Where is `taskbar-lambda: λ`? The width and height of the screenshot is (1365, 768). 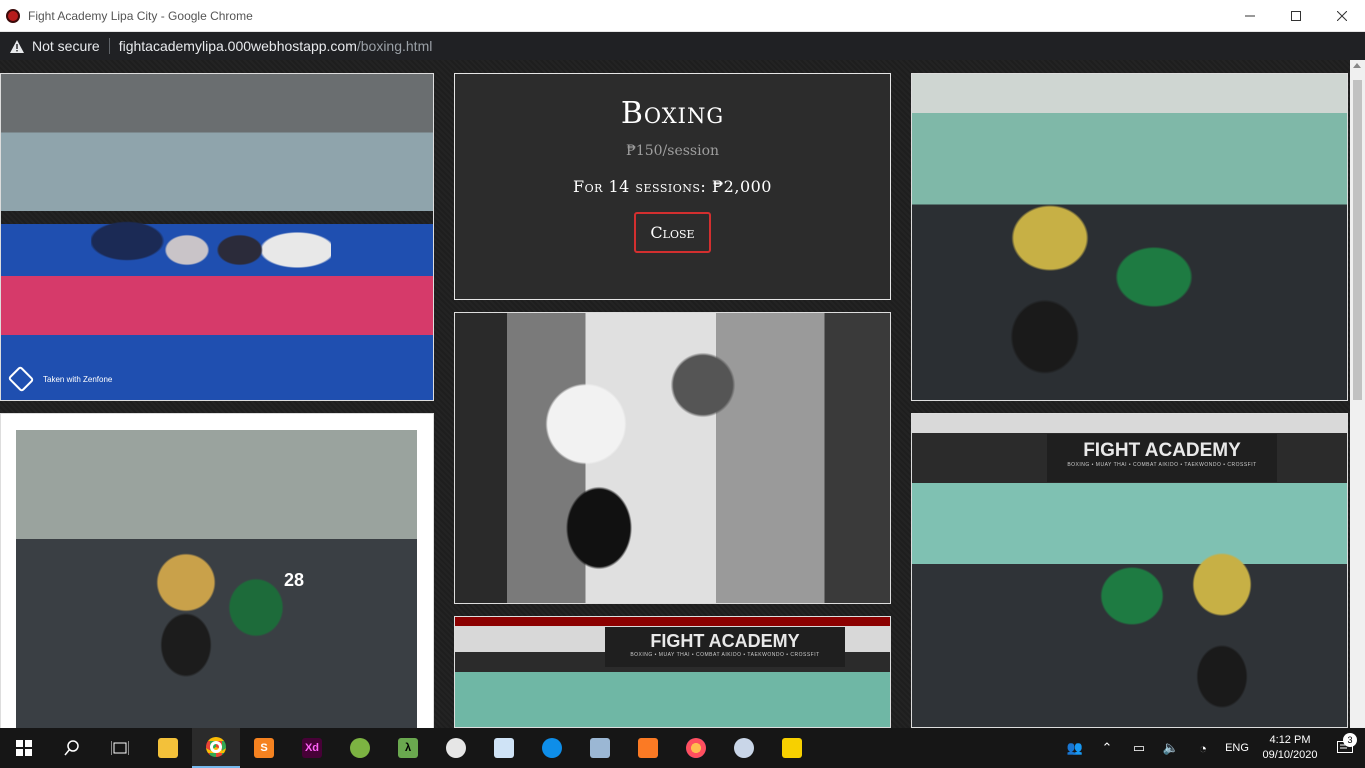 taskbar-lambda: λ is located at coordinates (408, 748).